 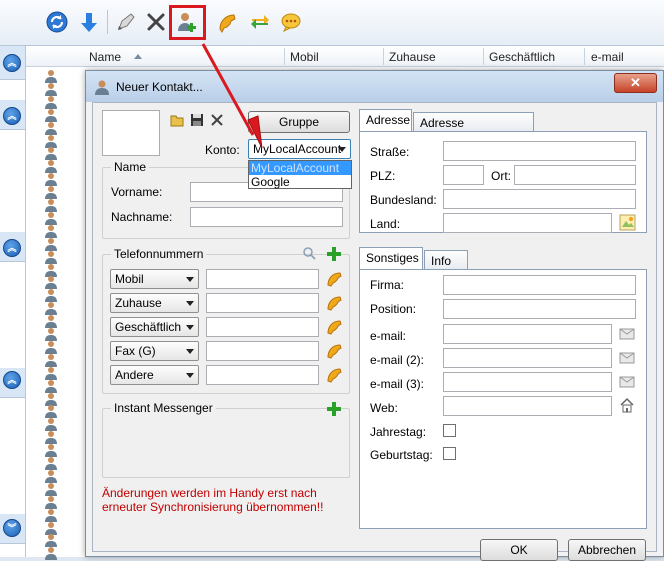 What do you see at coordinates (412, 57) in the screenshot?
I see `column-header-zuhause: Zuhause` at bounding box center [412, 57].